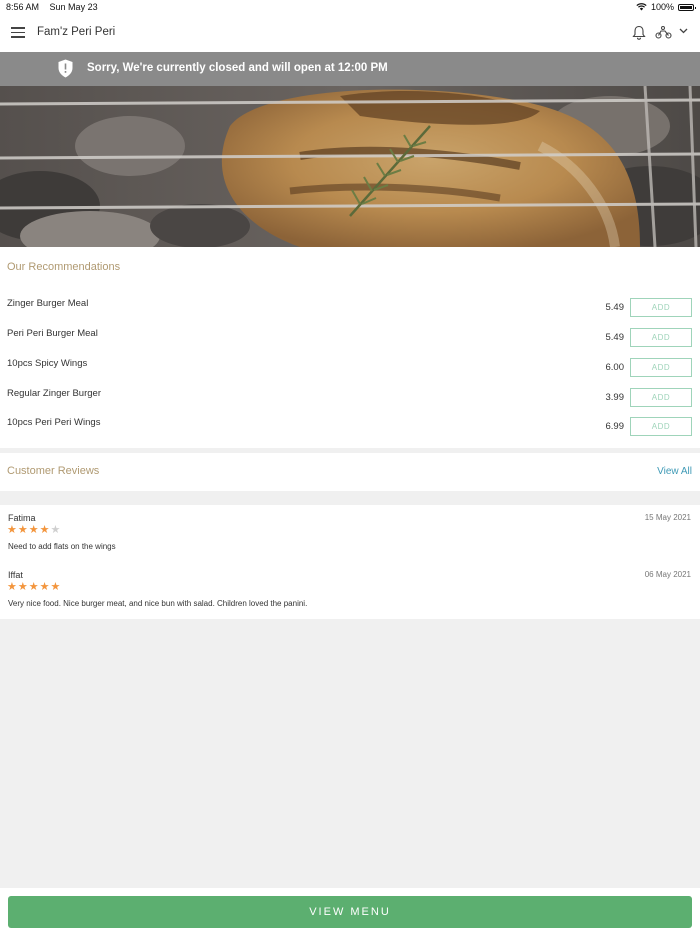 This screenshot has width=700, height=934. I want to click on recommendation-item: 10pcs Spicy Wings 6.00 ADD, so click(350, 368).